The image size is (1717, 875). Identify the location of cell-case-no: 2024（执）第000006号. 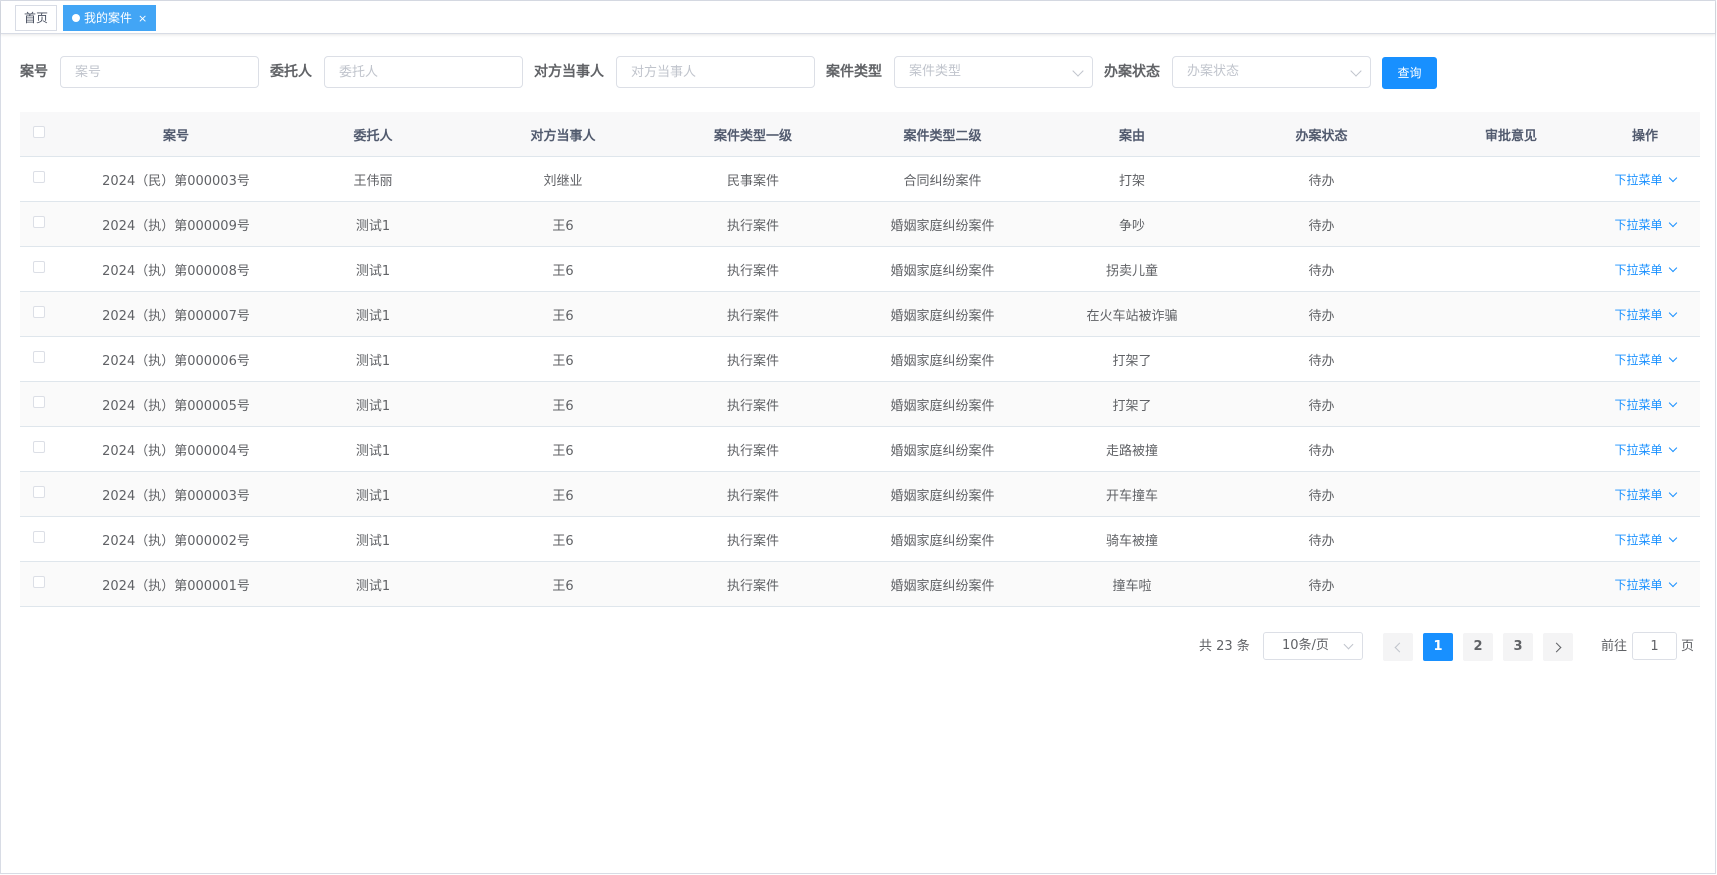
(176, 359).